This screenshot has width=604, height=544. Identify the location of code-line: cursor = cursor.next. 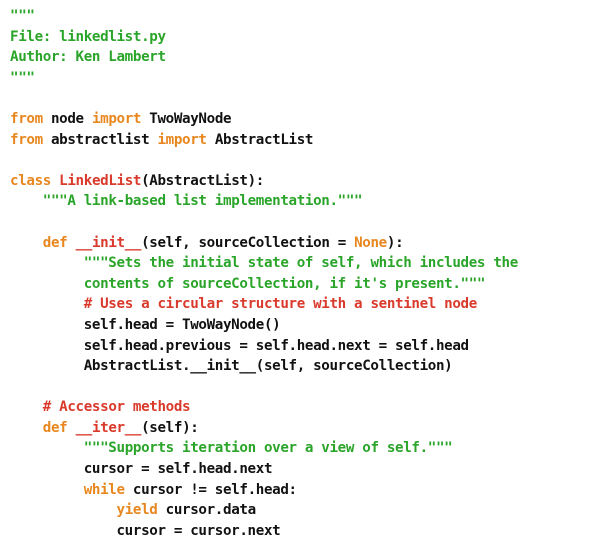
(307, 531).